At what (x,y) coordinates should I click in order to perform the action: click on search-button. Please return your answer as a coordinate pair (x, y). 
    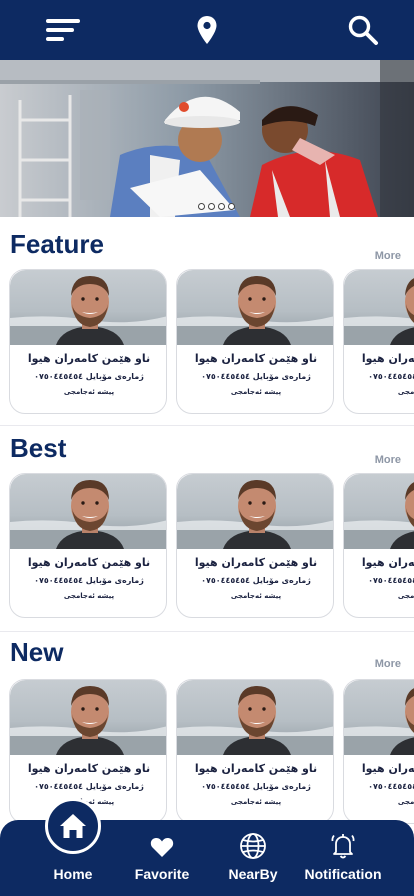
    Looking at the image, I should click on (363, 30).